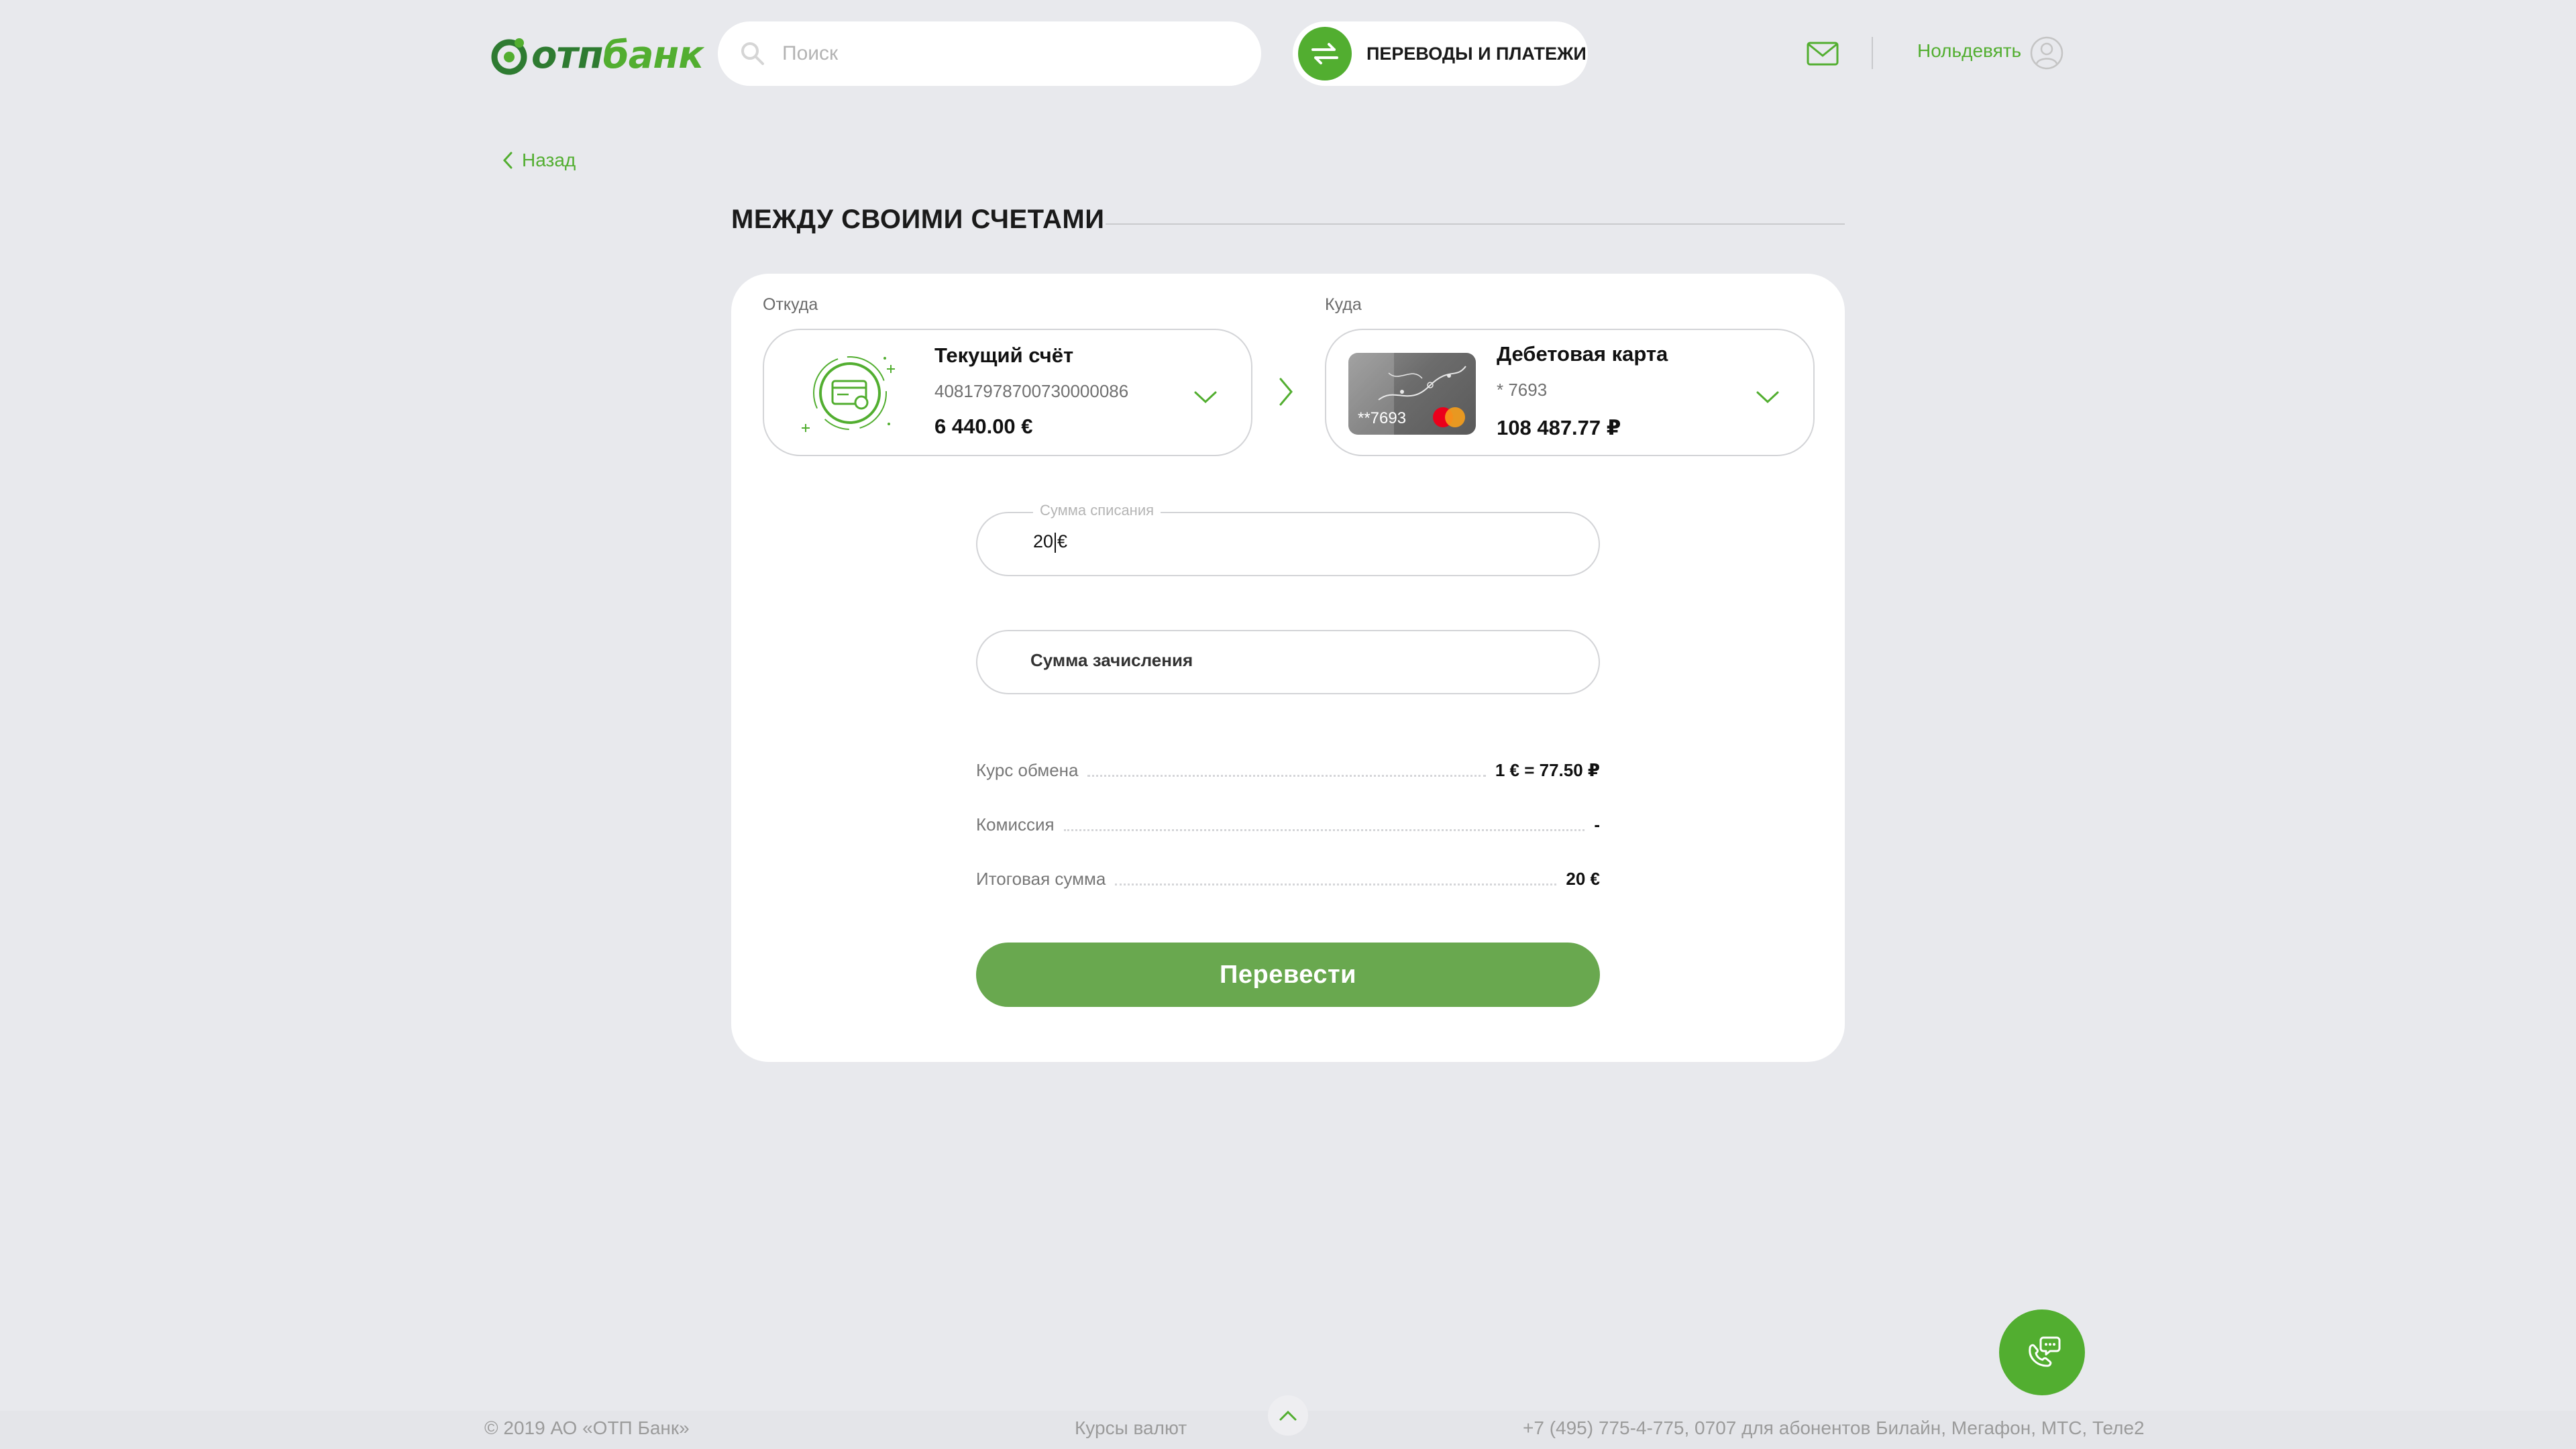  What do you see at coordinates (1031, 391) in the screenshot?
I see `from-account-number: 40817978700730000086` at bounding box center [1031, 391].